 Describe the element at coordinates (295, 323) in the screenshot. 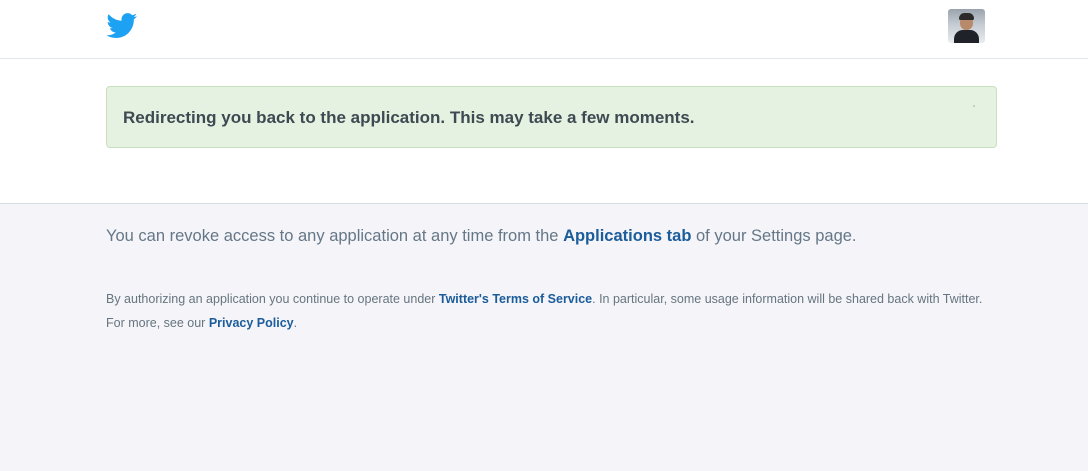

I see `terms-suffix: .` at that location.